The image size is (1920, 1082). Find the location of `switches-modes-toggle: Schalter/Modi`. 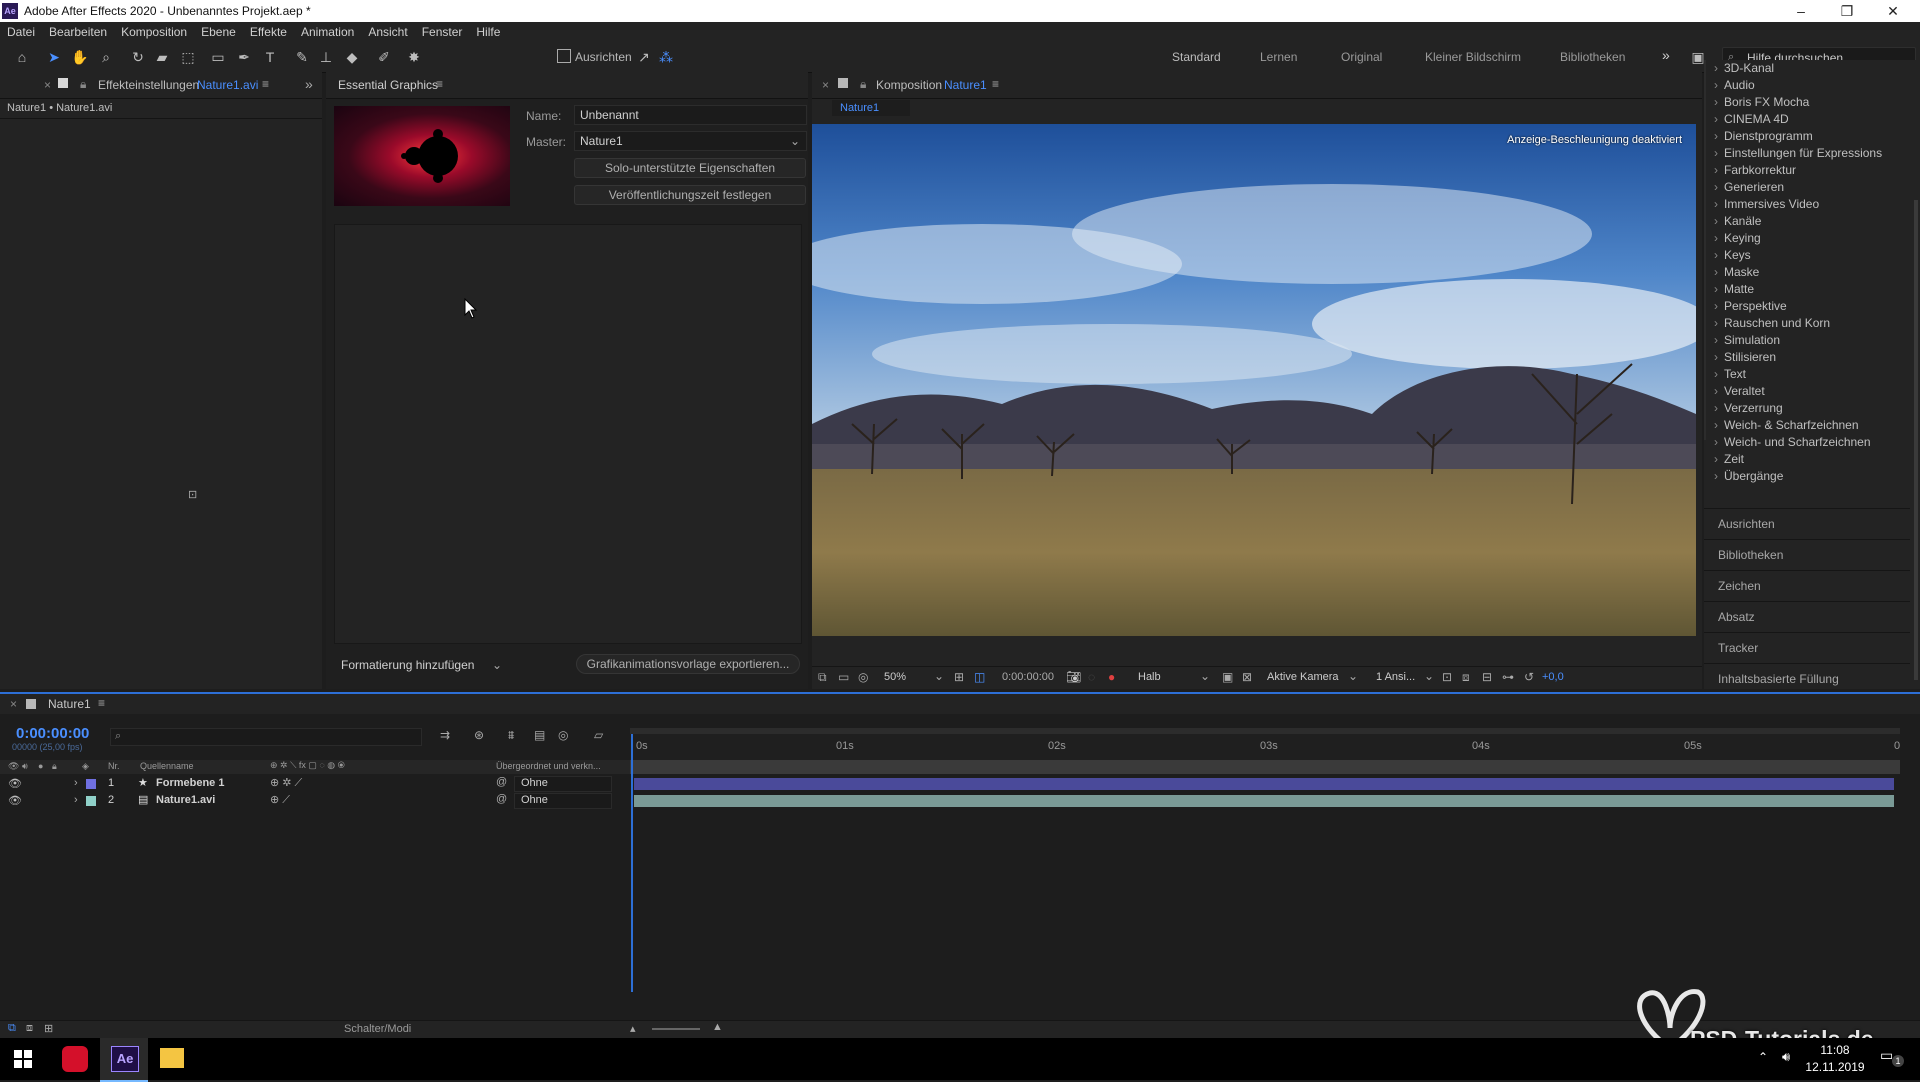

switches-modes-toggle: Schalter/Modi is located at coordinates (377, 1029).